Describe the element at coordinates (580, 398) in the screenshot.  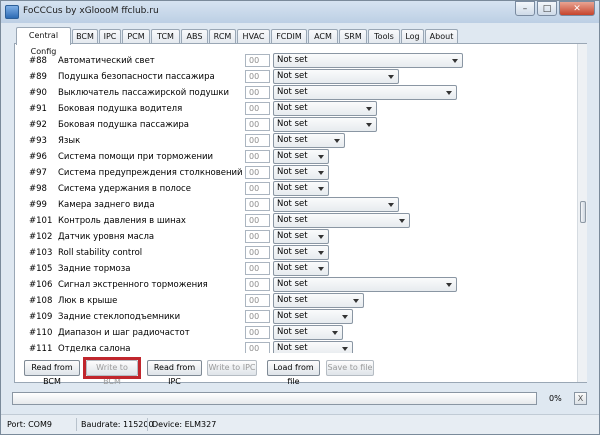
I see `cancel-button: X` at that location.